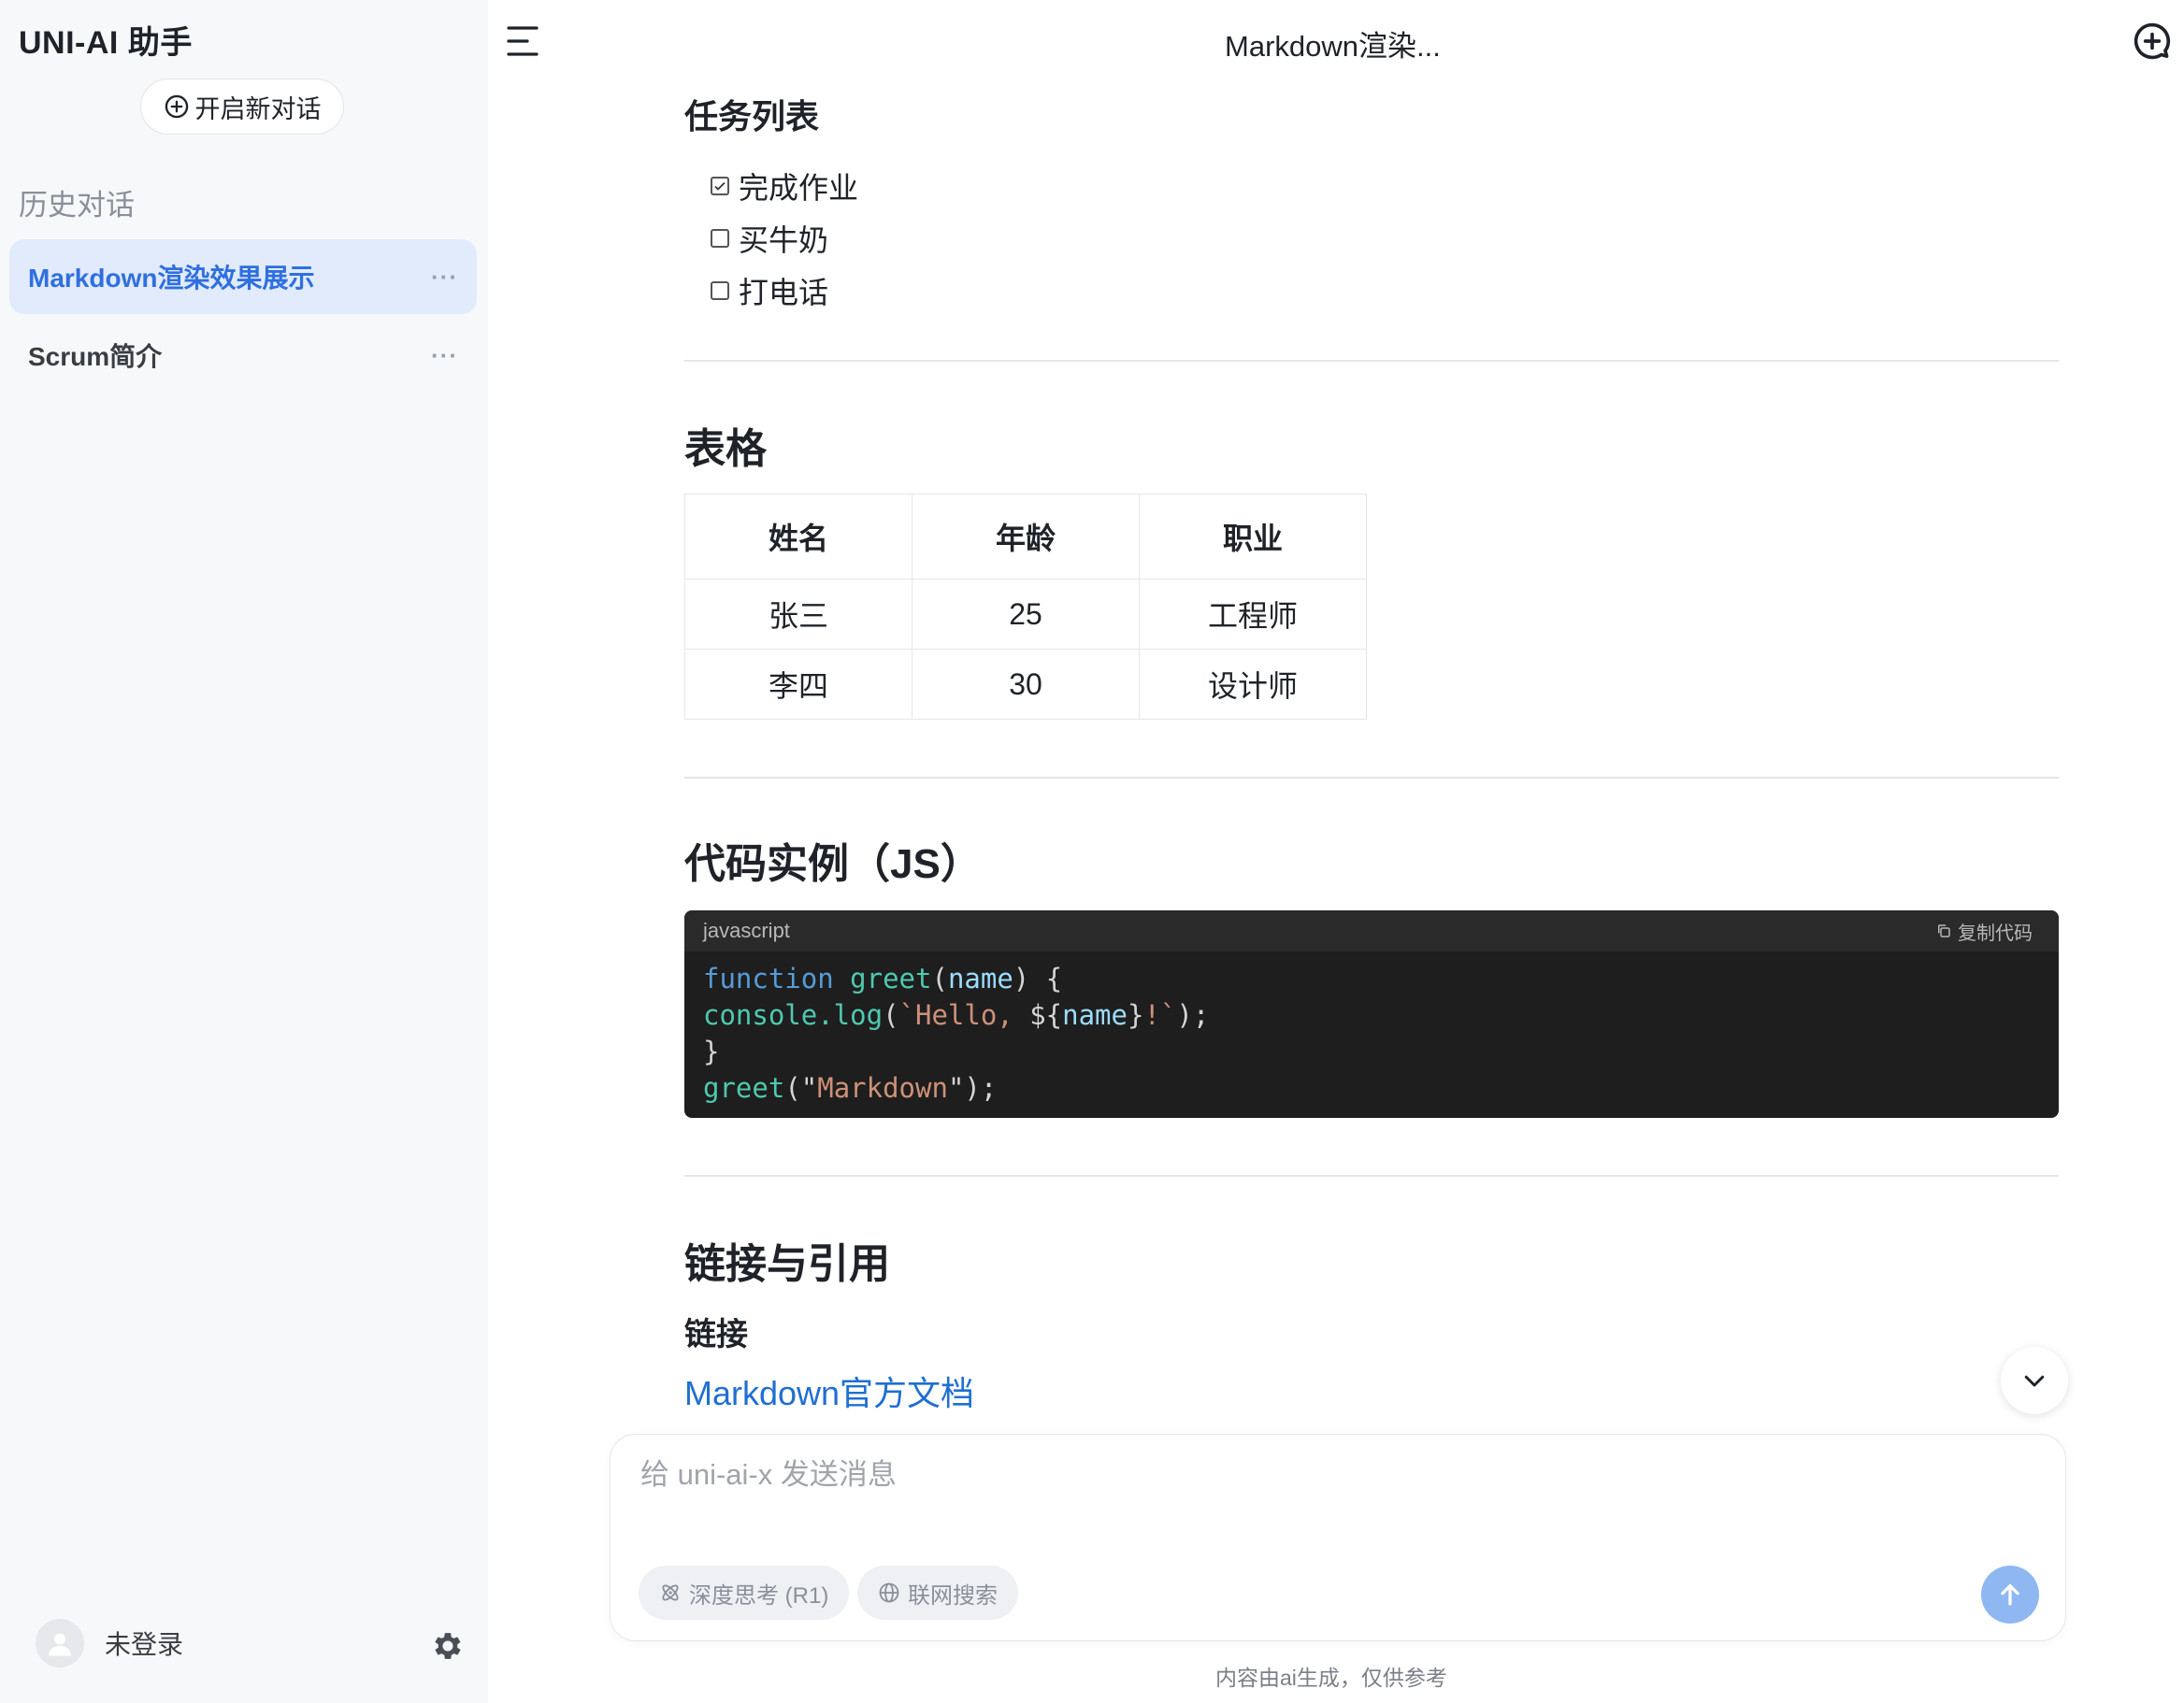 Image resolution: width=2184 pixels, height=1703 pixels. Describe the element at coordinates (798, 537) in the screenshot. I see `column-header: 姓名` at that location.